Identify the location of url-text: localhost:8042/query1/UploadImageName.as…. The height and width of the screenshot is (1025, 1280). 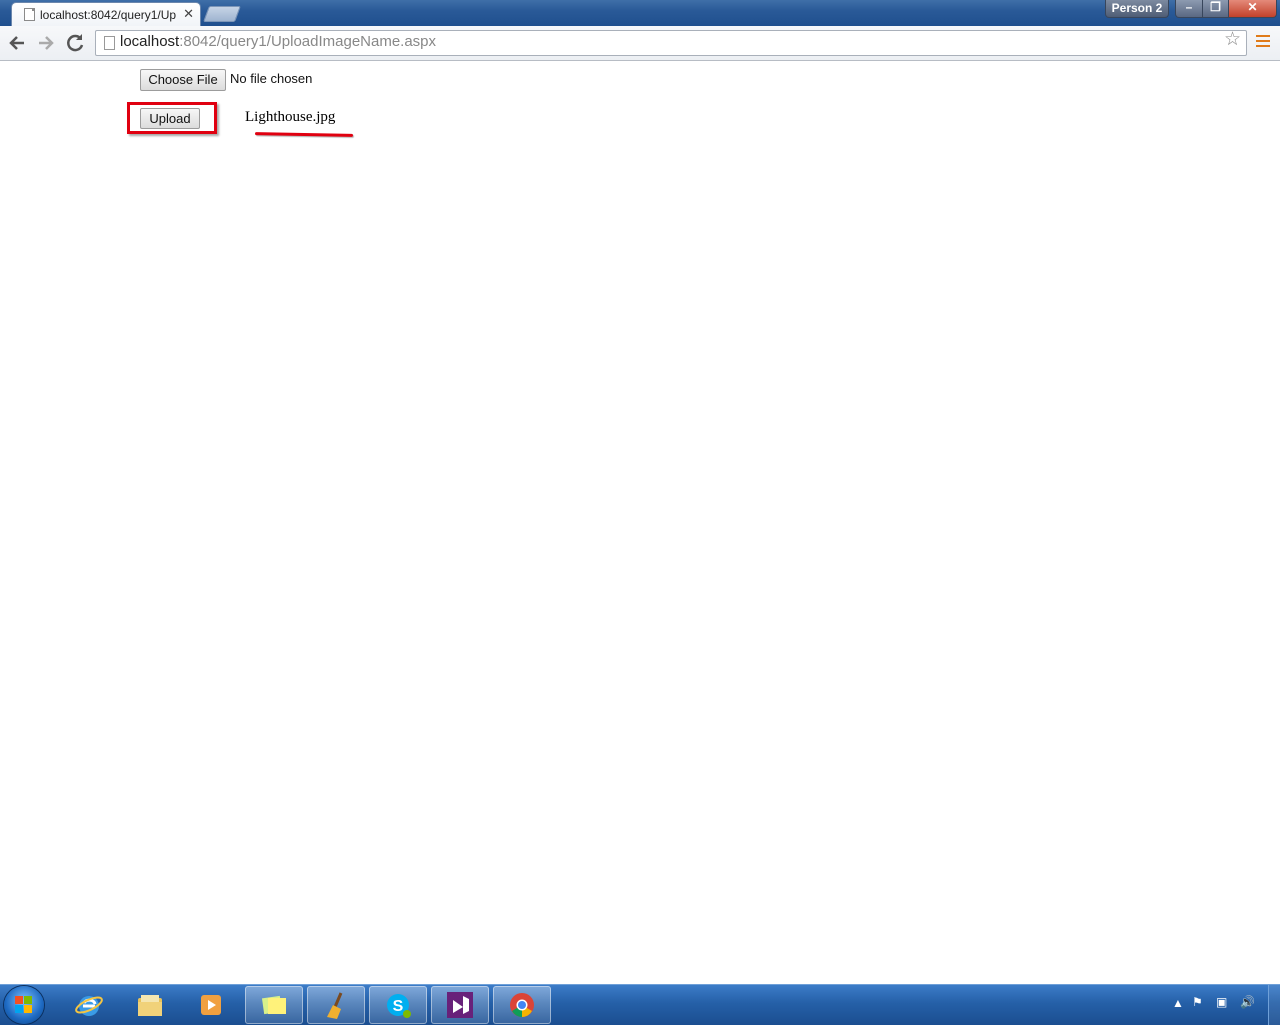
(278, 41).